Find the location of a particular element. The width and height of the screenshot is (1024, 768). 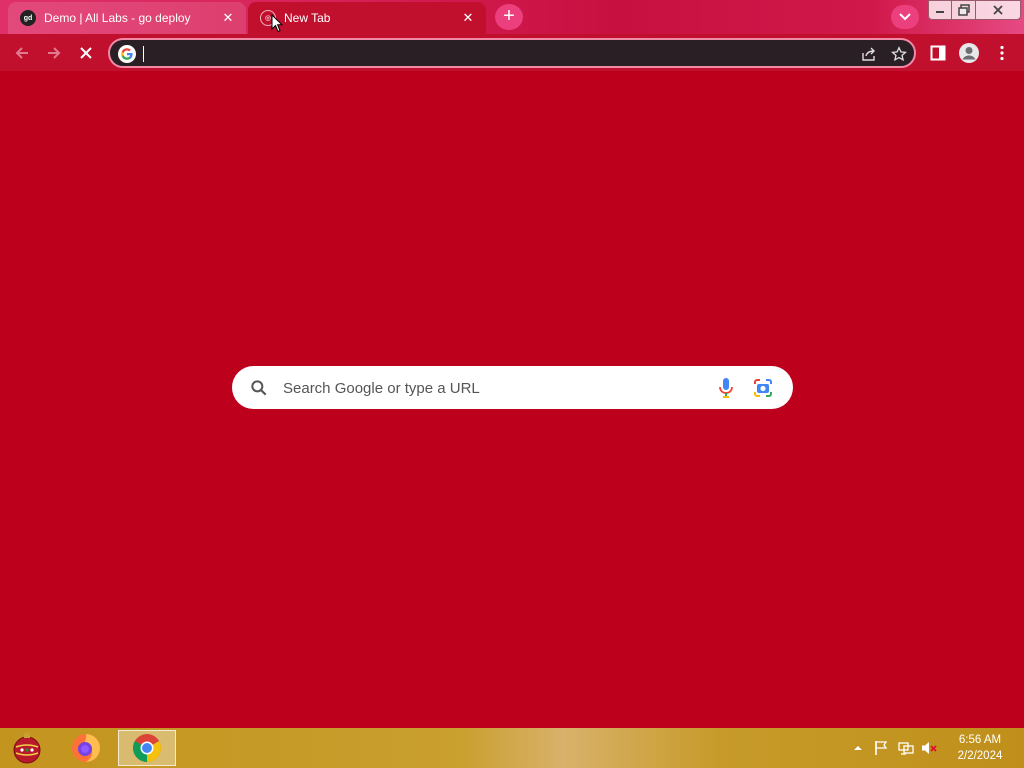

google-lens-icon is located at coordinates (763, 388).